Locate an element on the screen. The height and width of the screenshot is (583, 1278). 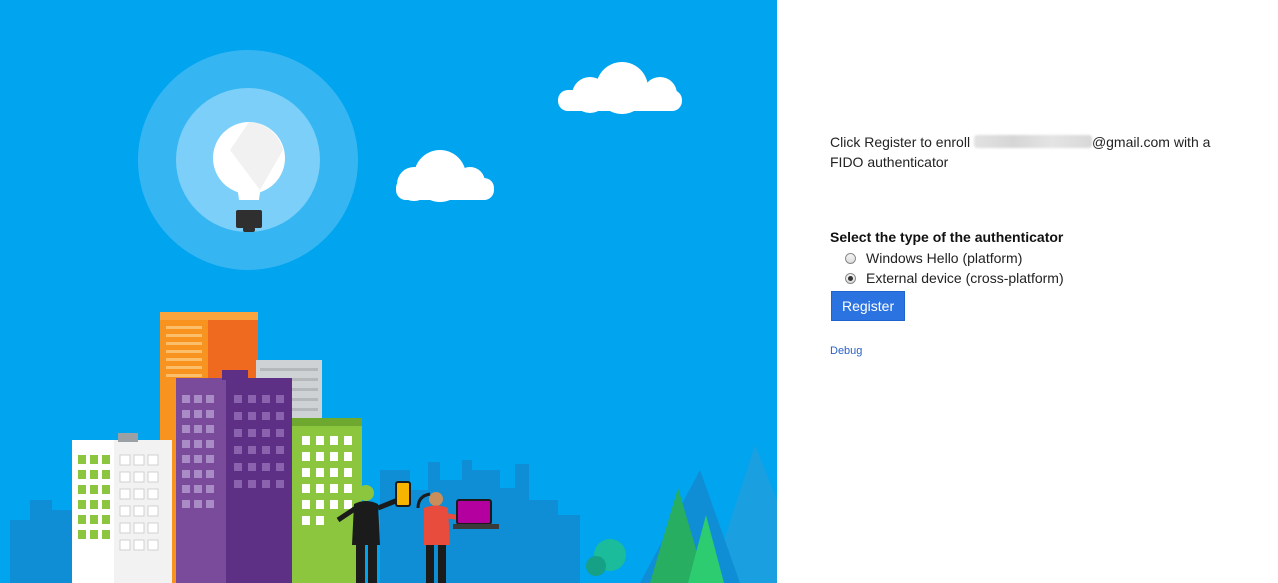
radio-button-external-device is located at coordinates (850, 278).